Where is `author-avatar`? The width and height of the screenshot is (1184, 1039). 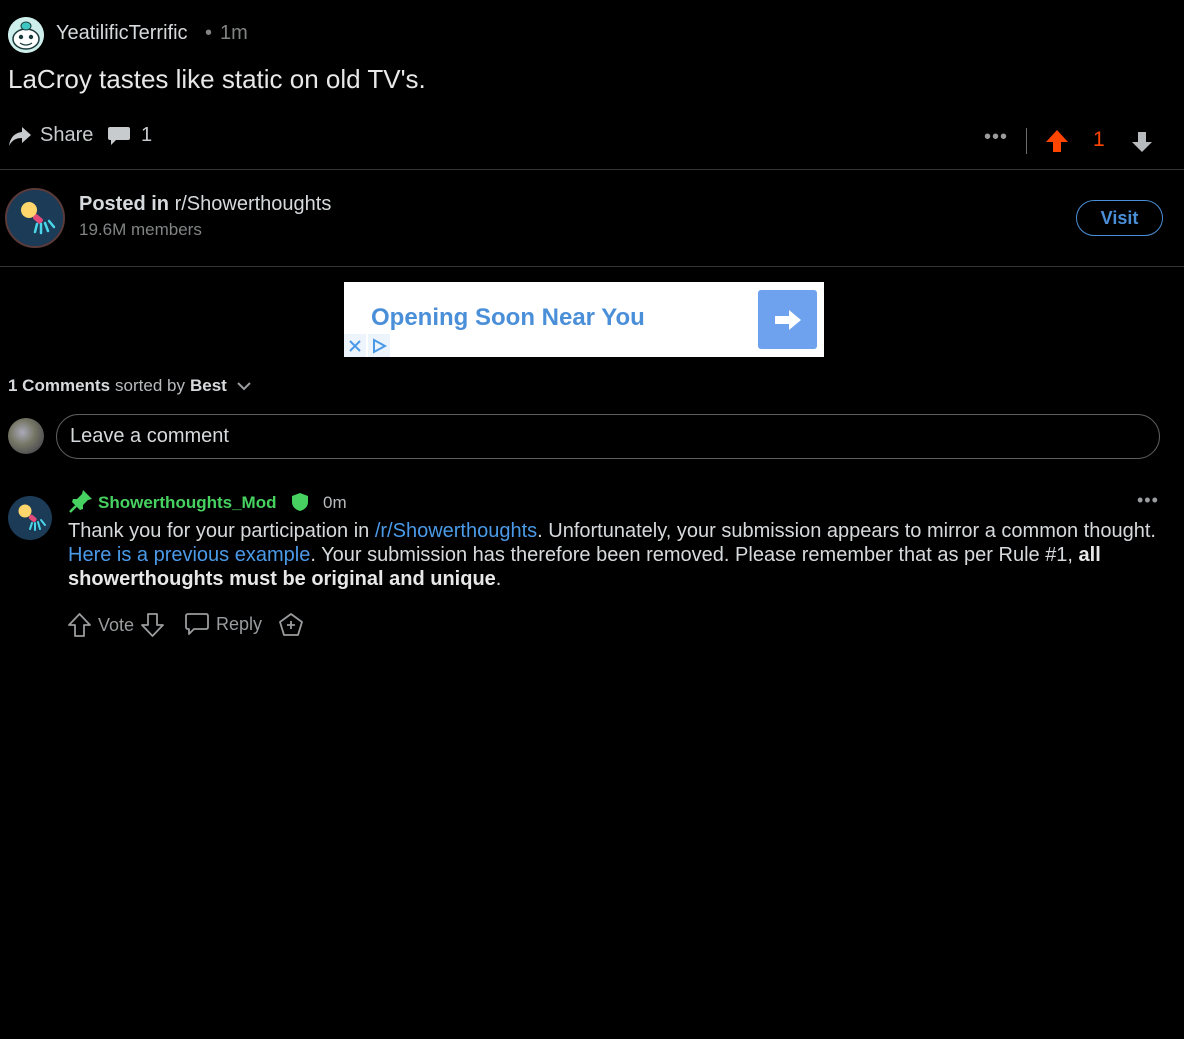
author-avatar is located at coordinates (26, 35).